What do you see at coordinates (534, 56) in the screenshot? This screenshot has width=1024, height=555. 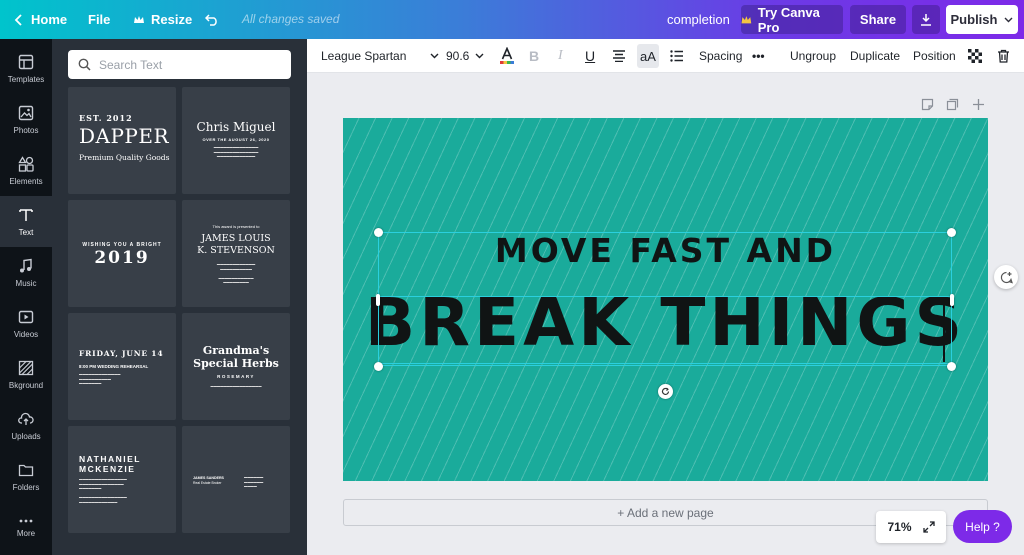 I see `bold-button: B` at bounding box center [534, 56].